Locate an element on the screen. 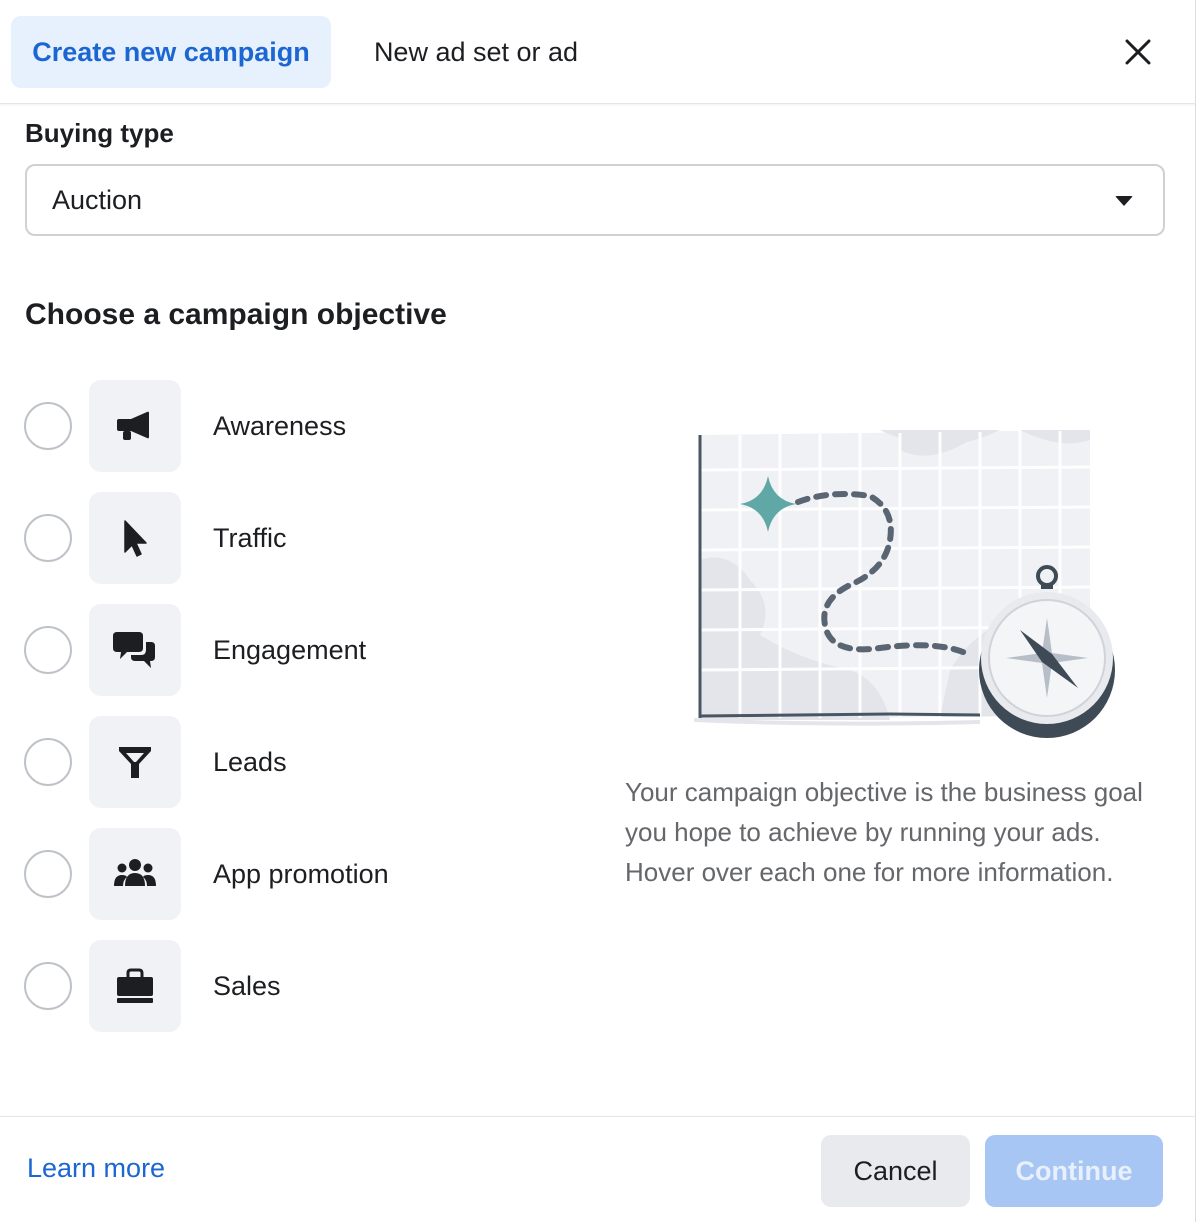 This screenshot has width=1196, height=1222. objective-engagement: Engagement is located at coordinates (284, 650).